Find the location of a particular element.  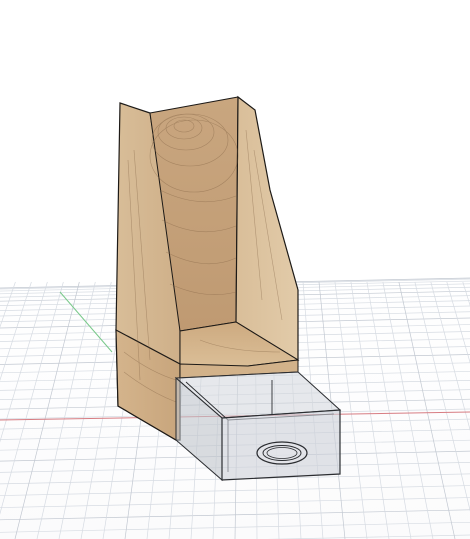

transparent-drawer is located at coordinates (258, 426).